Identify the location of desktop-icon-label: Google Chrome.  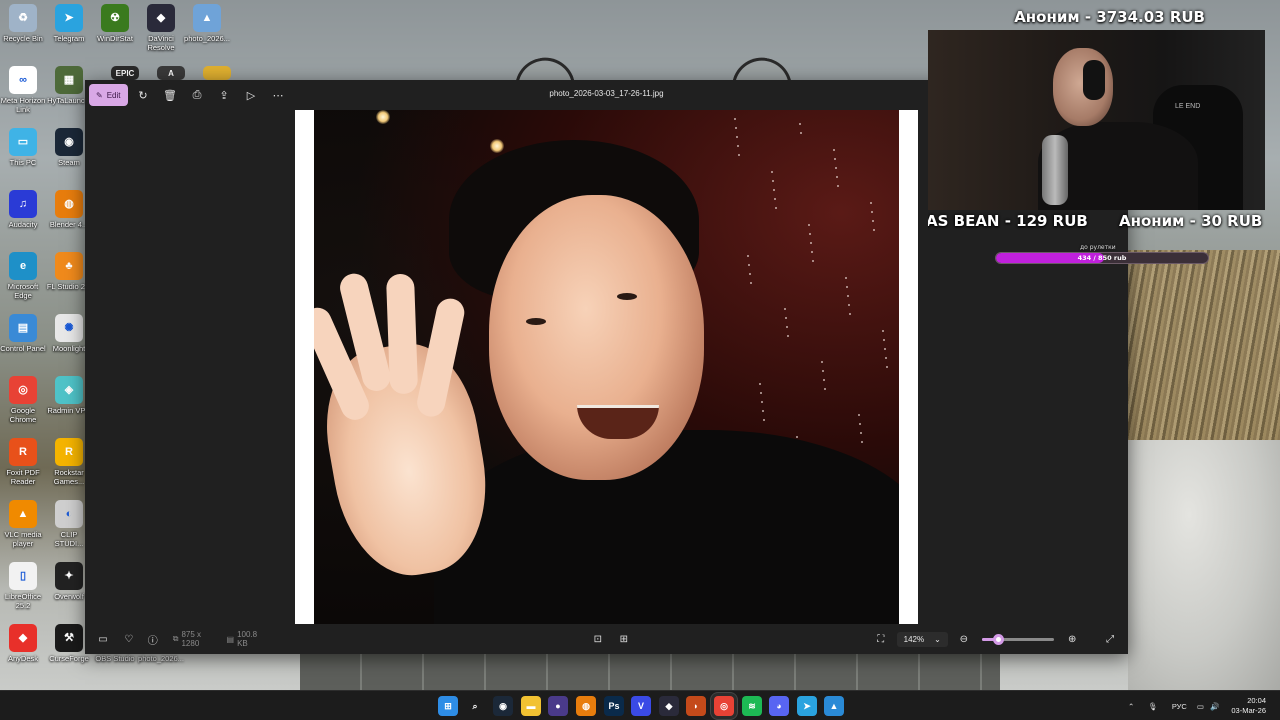
(23, 415).